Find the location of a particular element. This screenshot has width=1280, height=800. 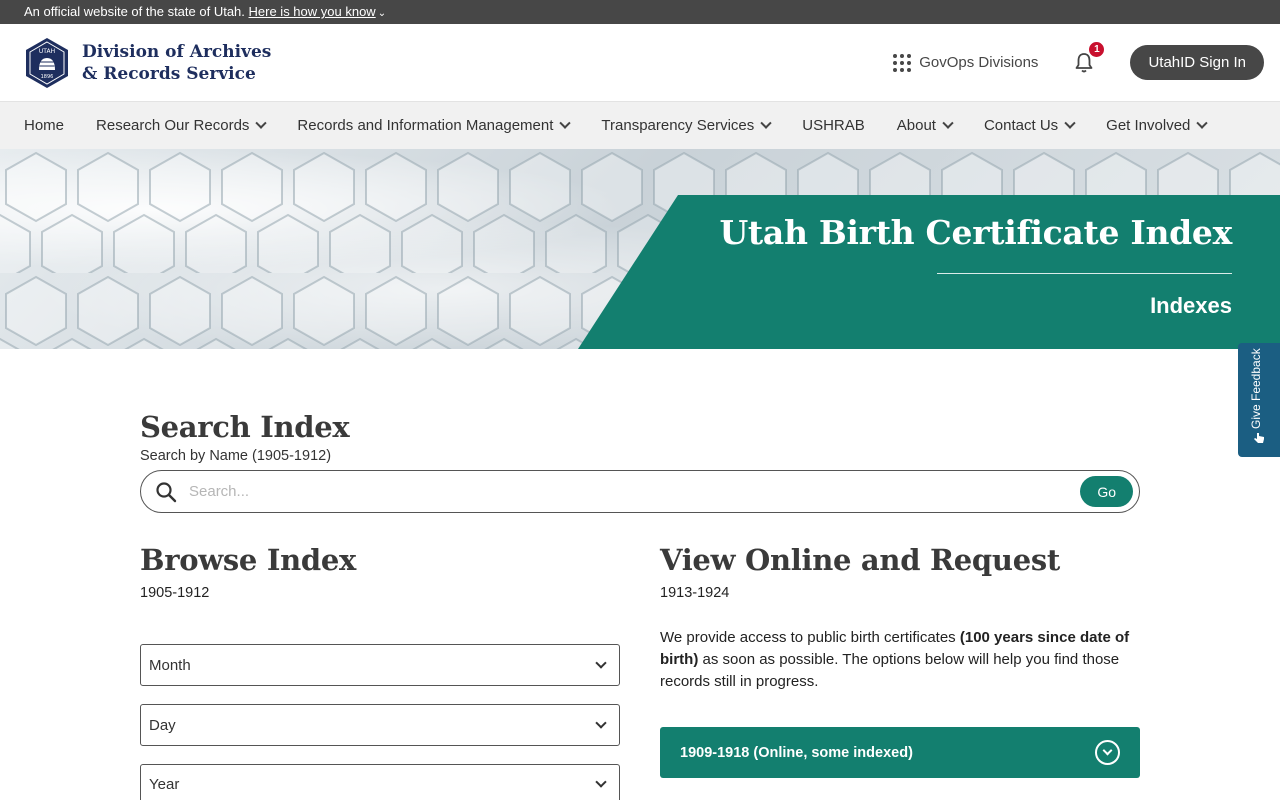

nav-home: Home is located at coordinates (44, 125).